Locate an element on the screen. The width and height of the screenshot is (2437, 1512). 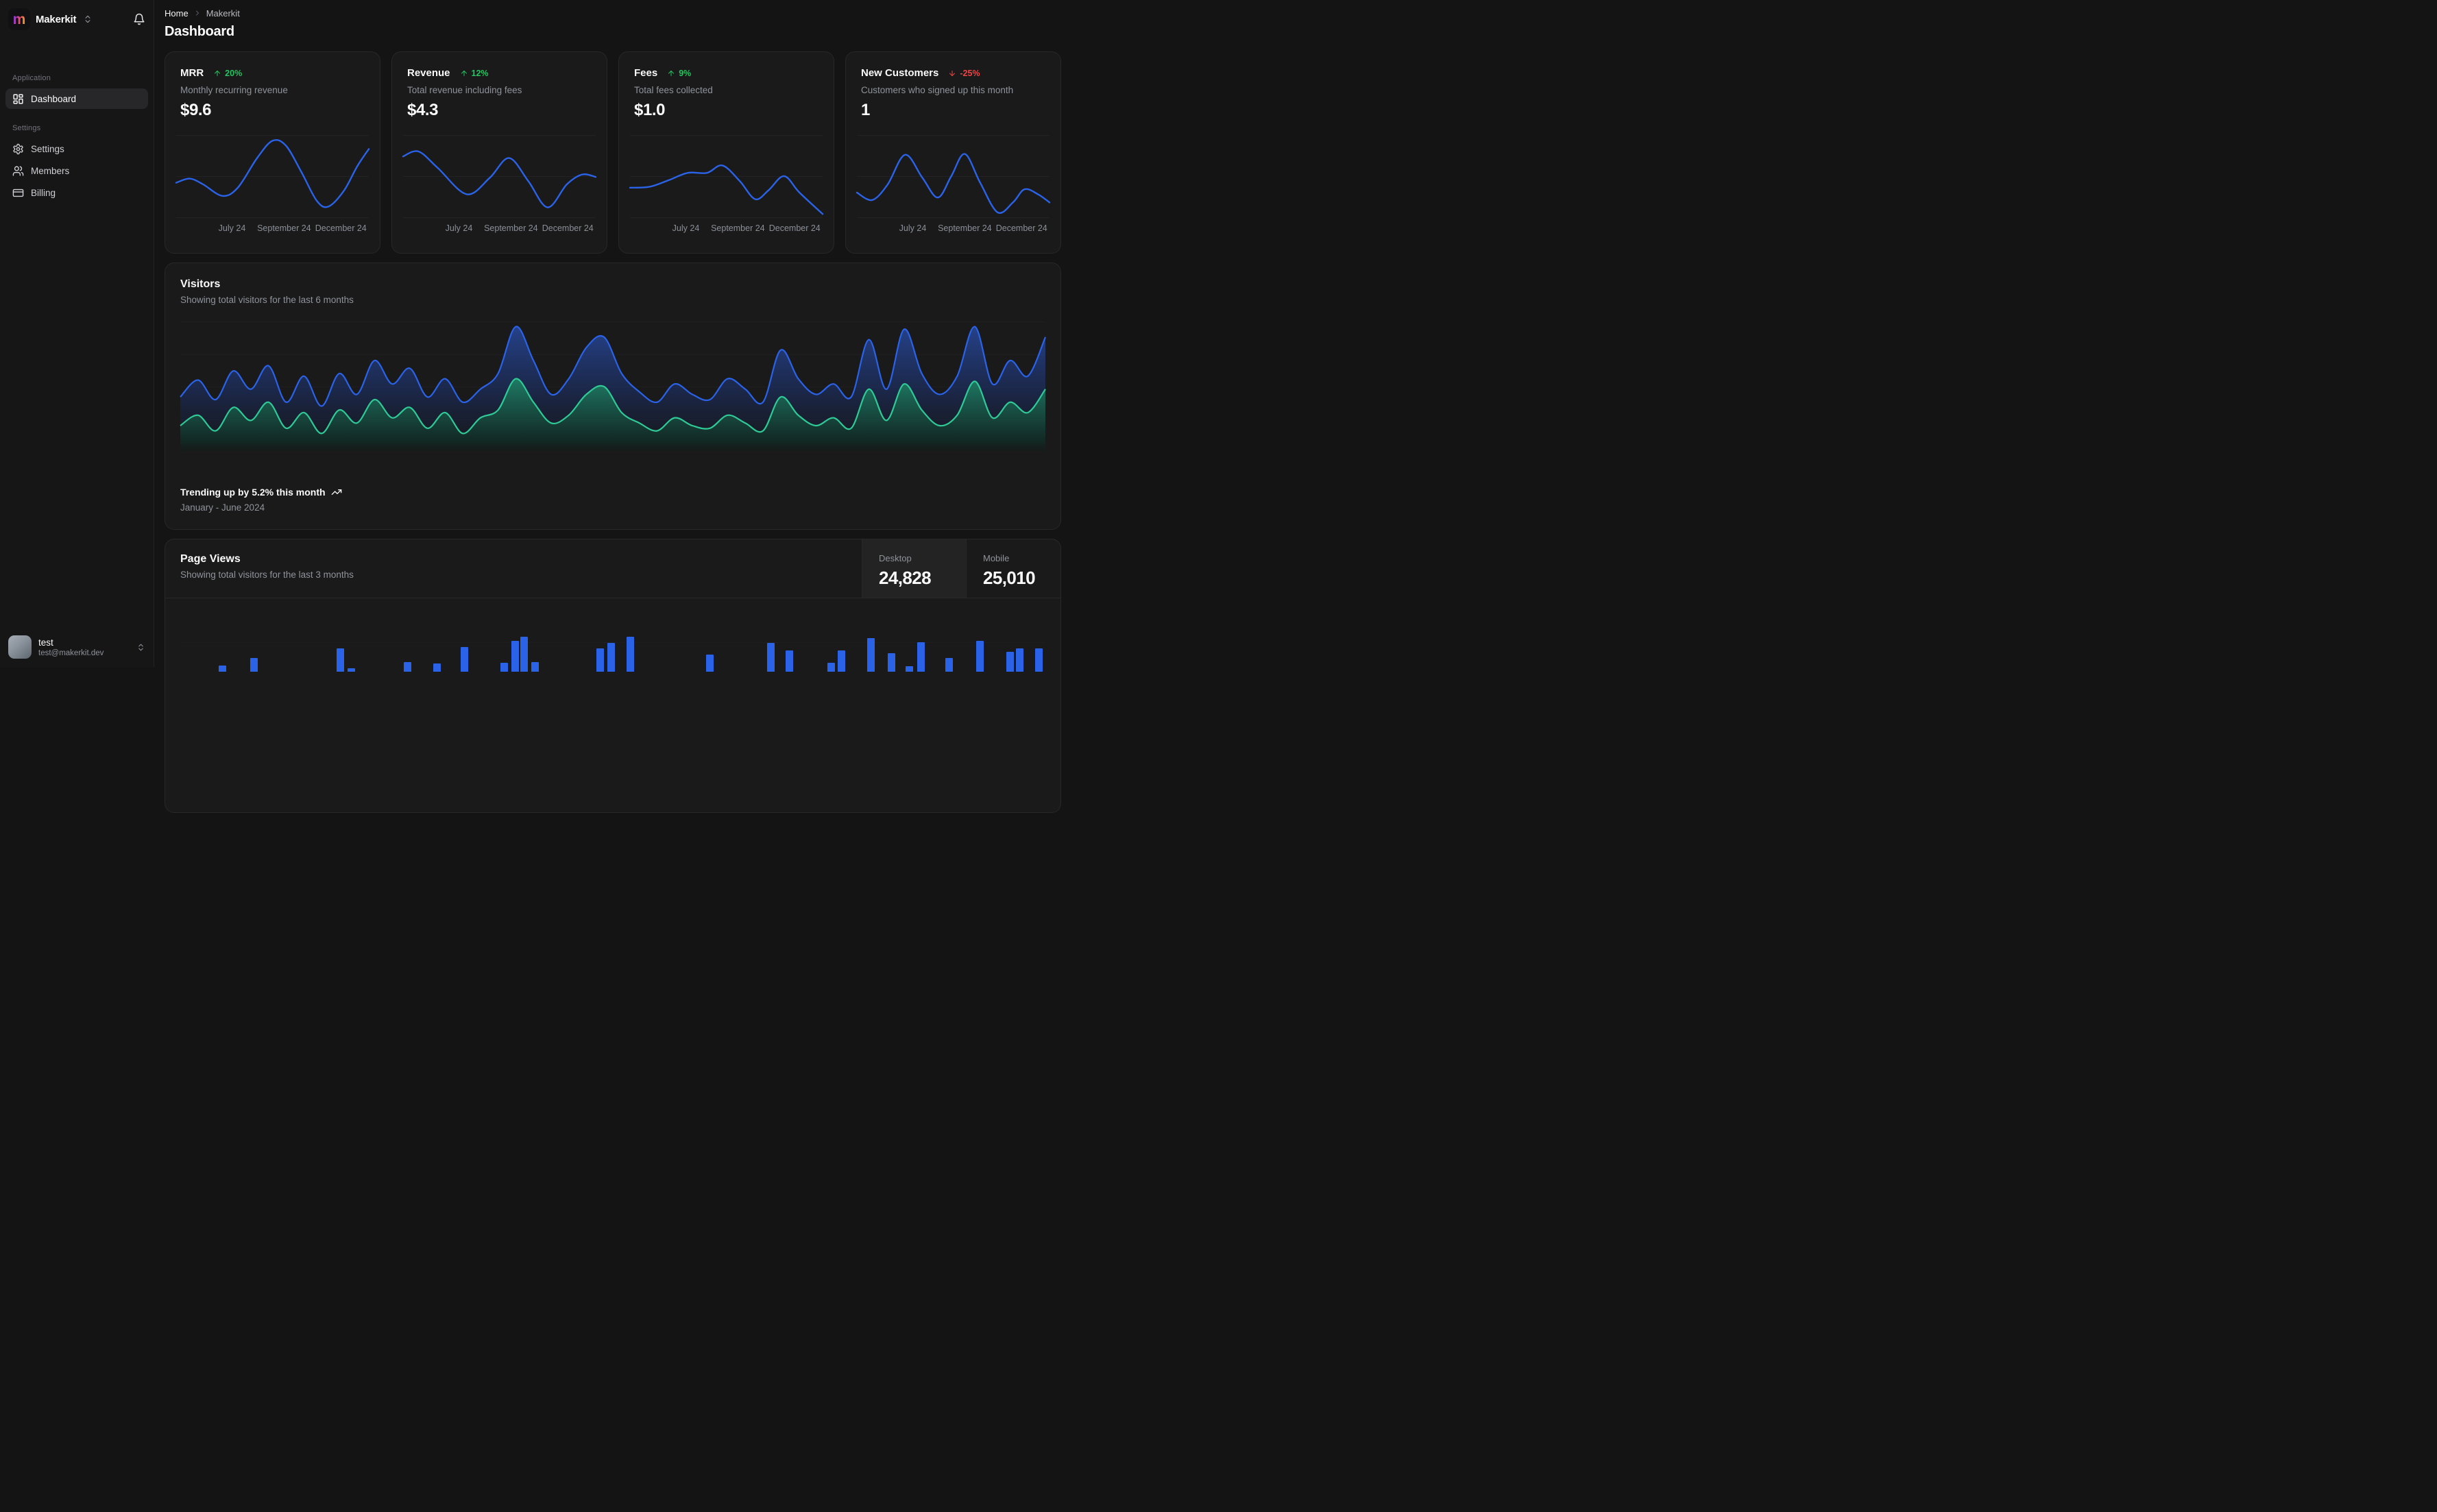
users-icon is located at coordinates (18, 171).